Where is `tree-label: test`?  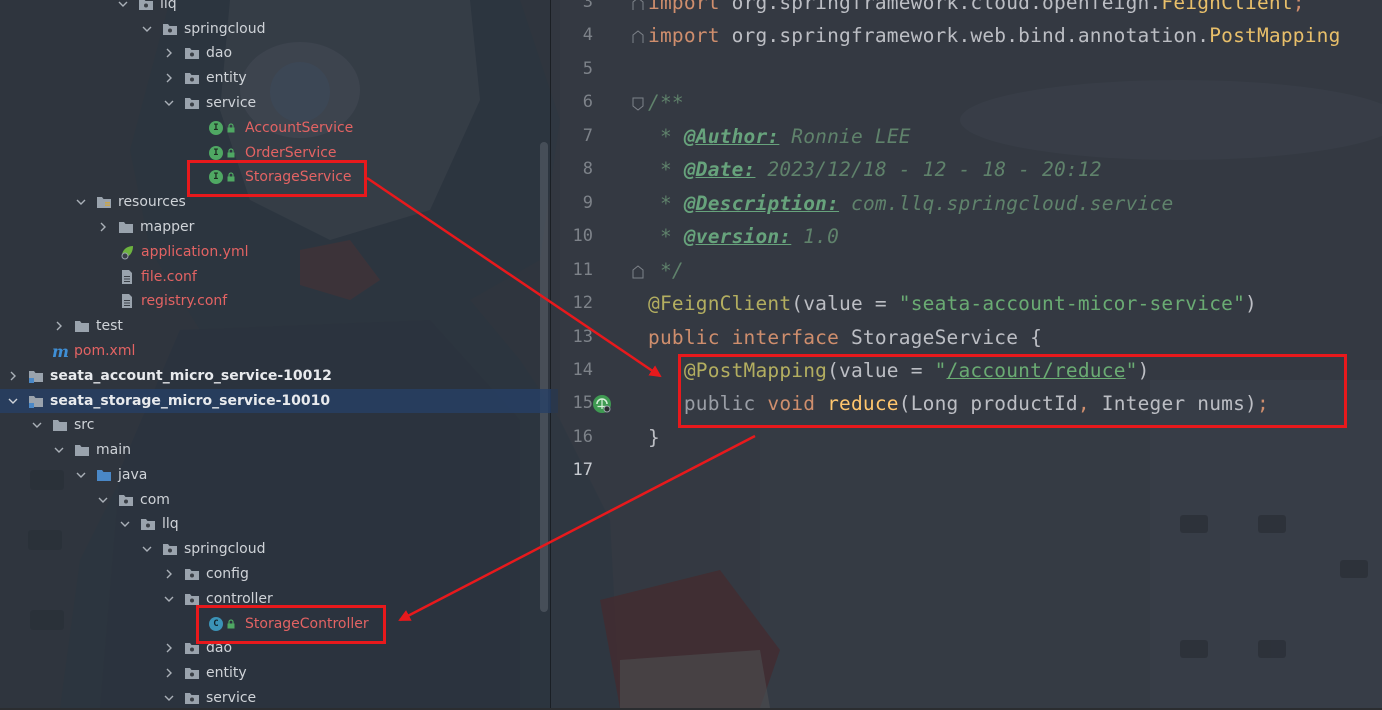
tree-label: test is located at coordinates (109, 326).